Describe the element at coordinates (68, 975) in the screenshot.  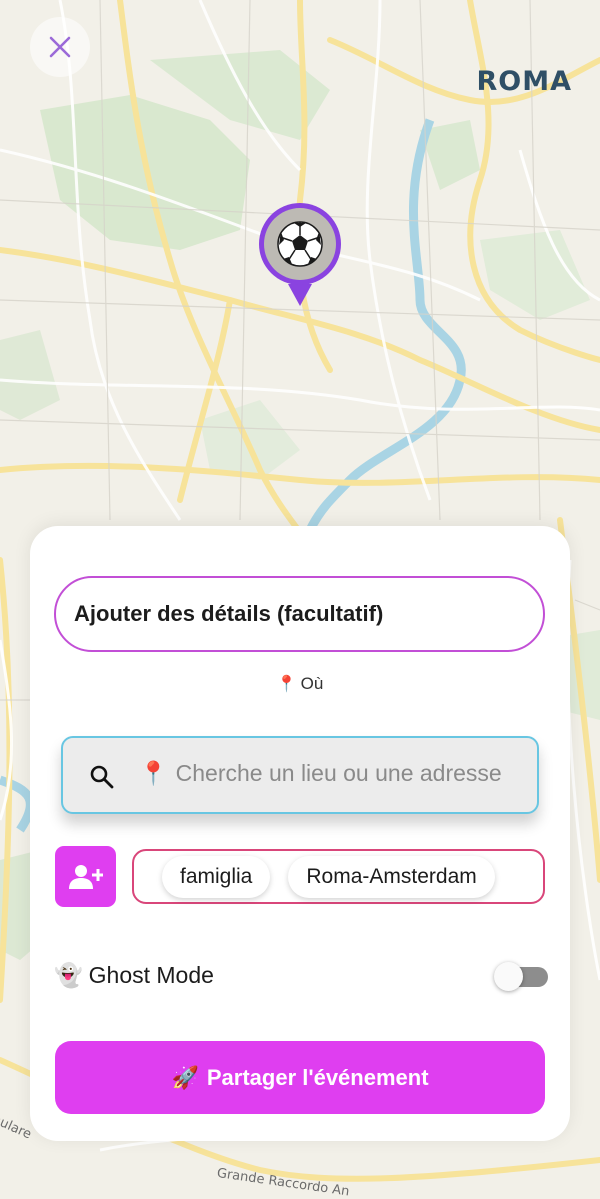
I see `ghost-icon: 👻` at that location.